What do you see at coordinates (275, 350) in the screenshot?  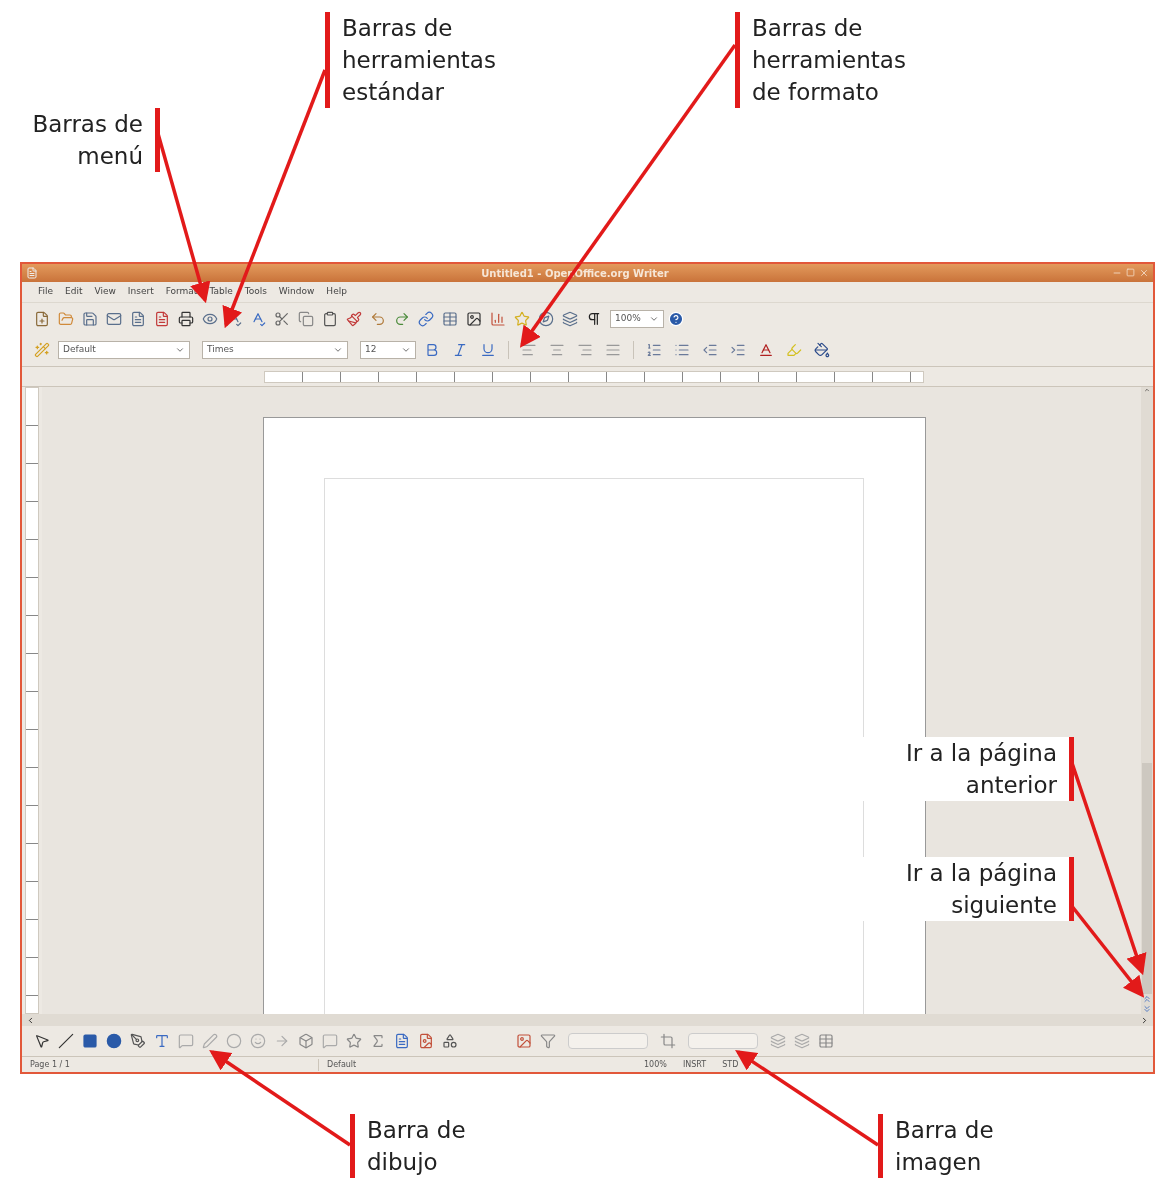 I see `font-dropdown: Times` at bounding box center [275, 350].